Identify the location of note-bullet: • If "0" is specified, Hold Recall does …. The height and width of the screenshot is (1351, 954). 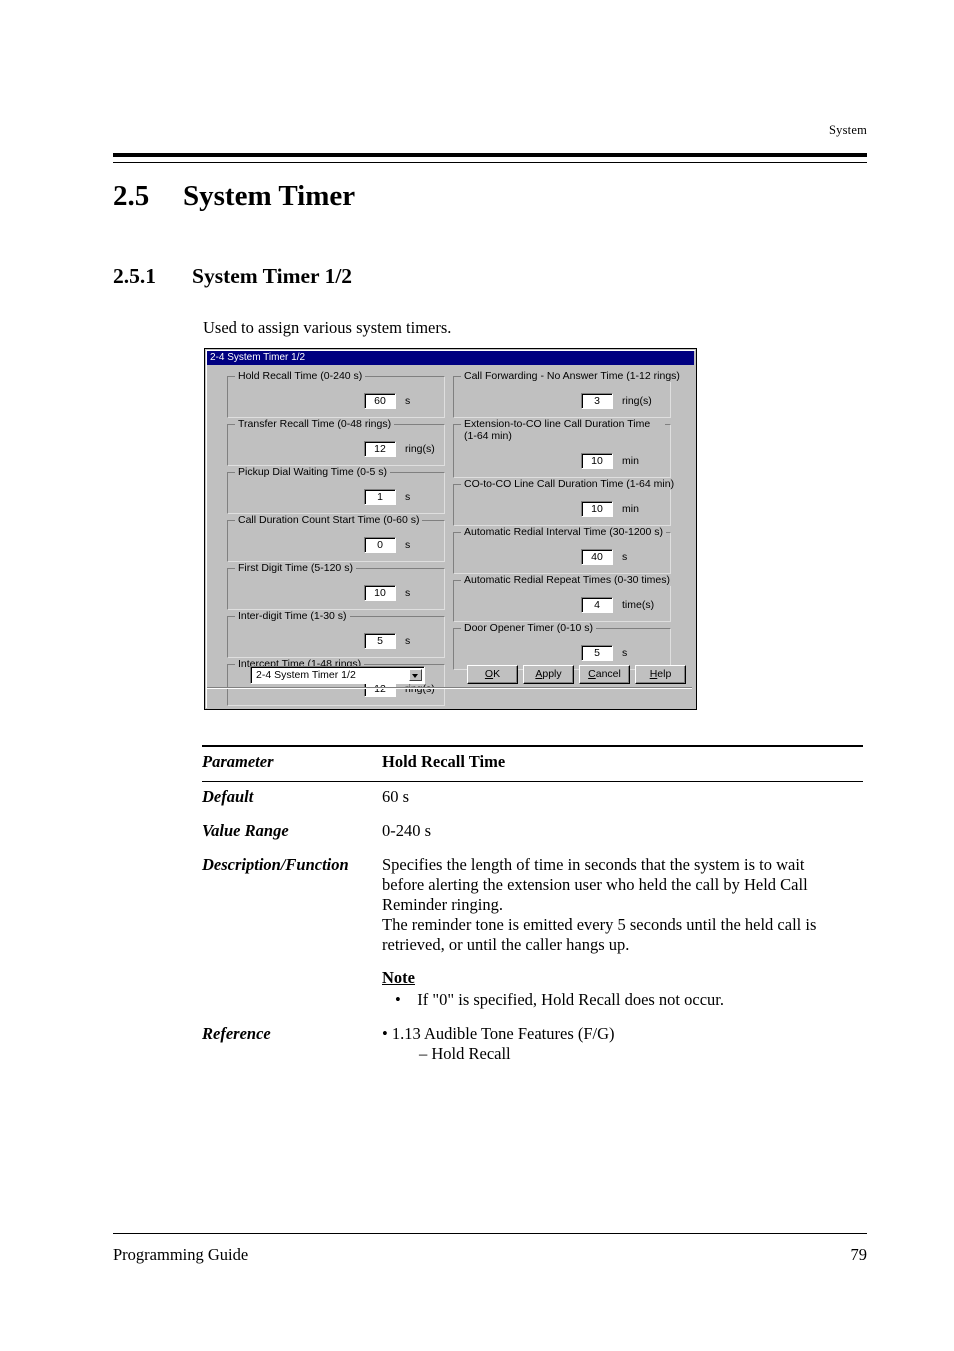
(560, 999).